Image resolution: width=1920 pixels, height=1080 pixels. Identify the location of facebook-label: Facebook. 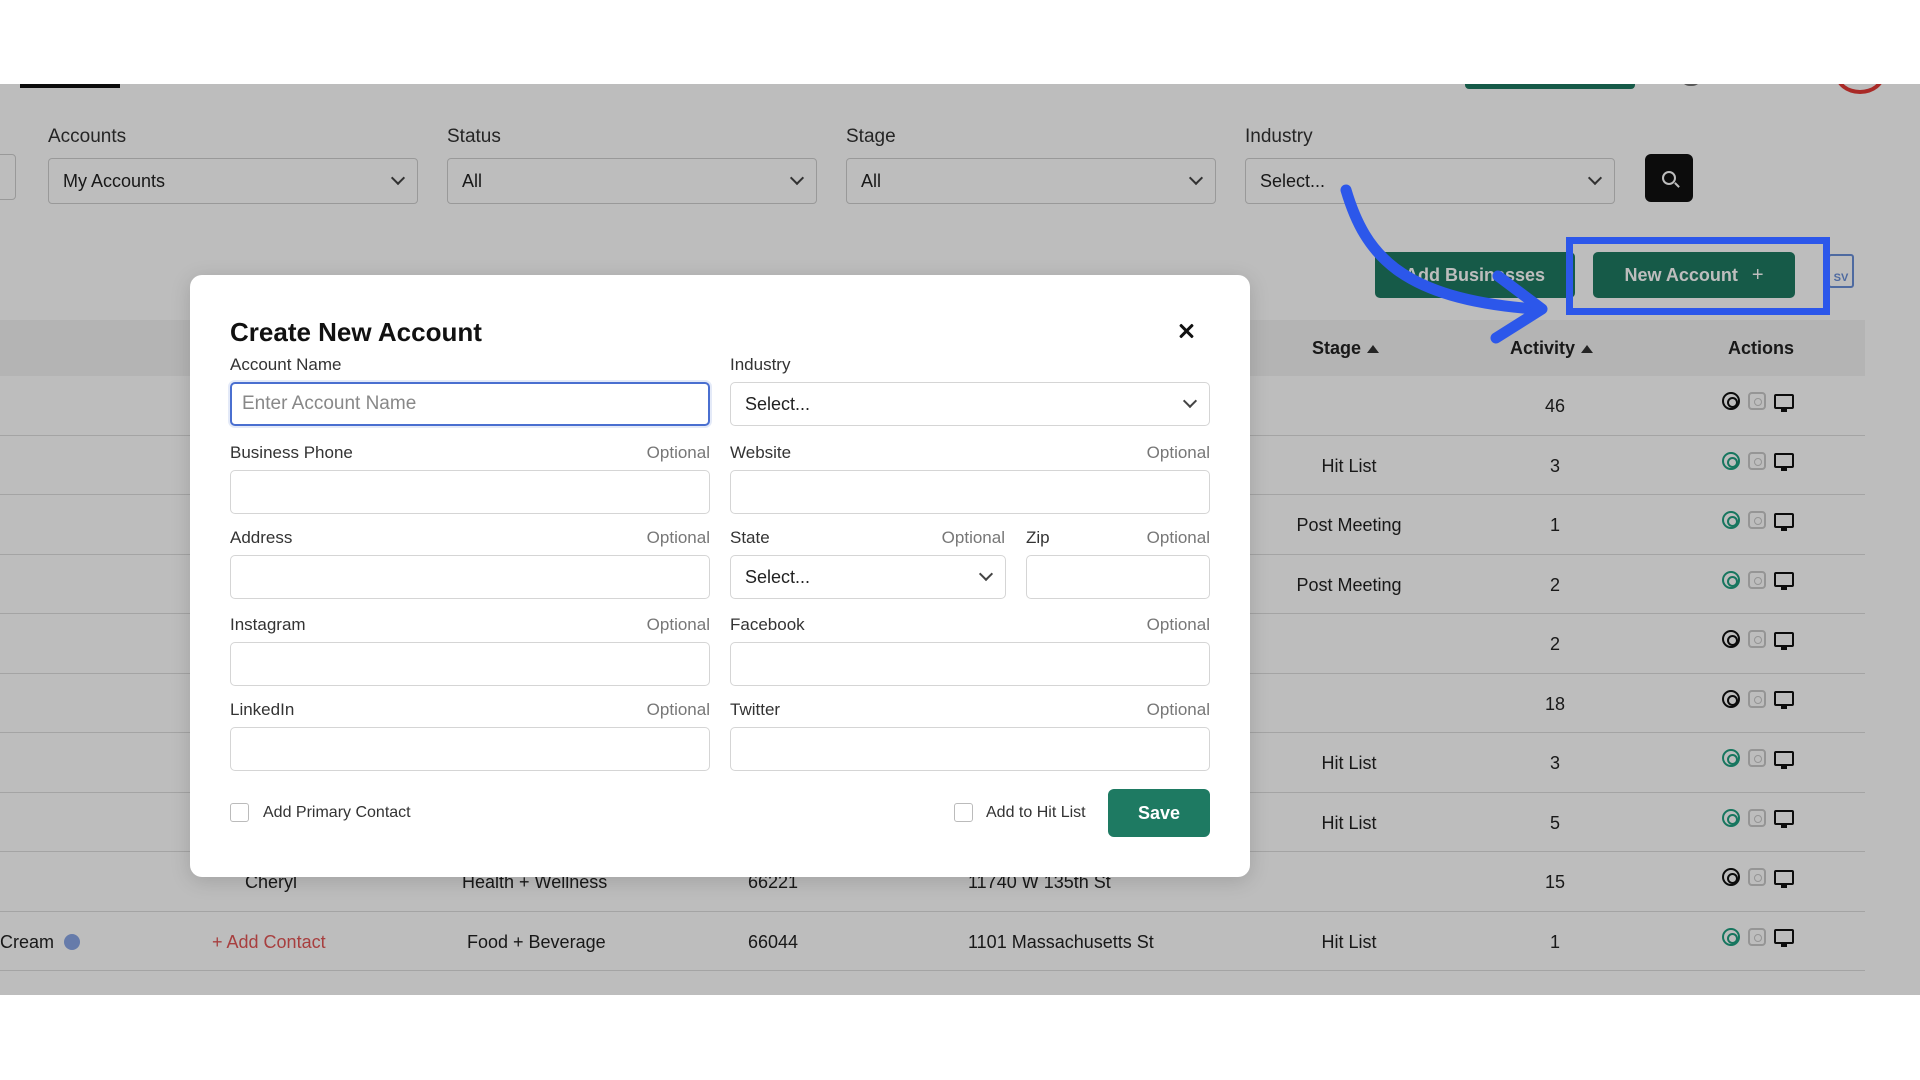
(767, 624).